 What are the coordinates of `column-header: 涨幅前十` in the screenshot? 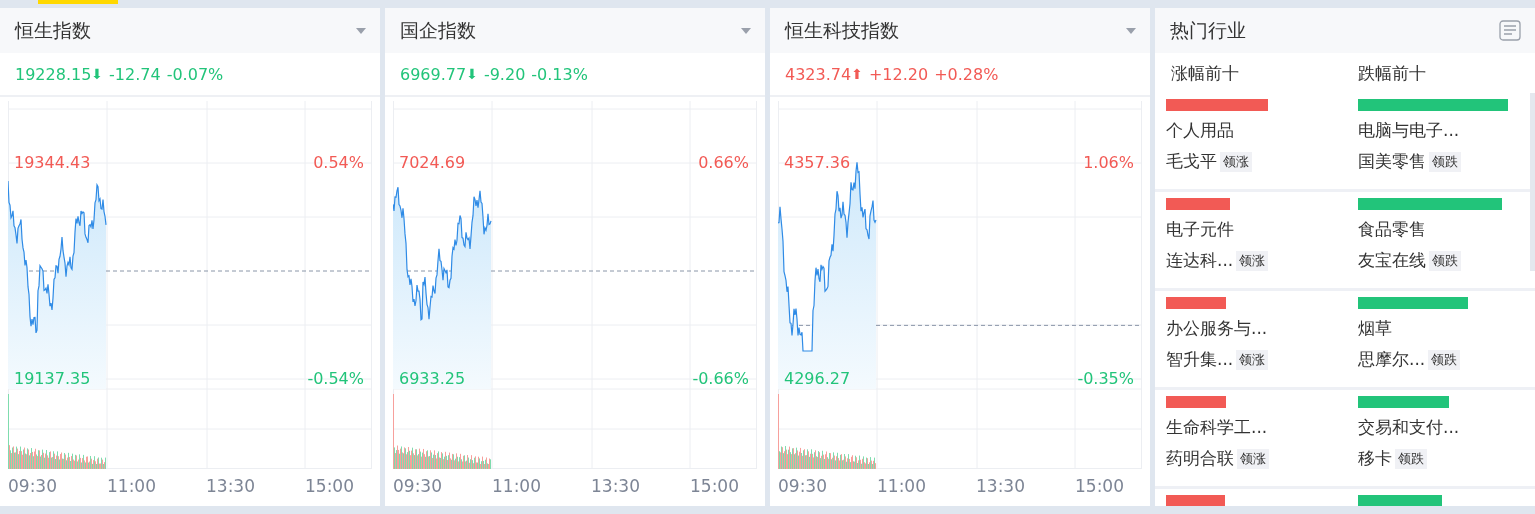 It's located at (1264, 73).